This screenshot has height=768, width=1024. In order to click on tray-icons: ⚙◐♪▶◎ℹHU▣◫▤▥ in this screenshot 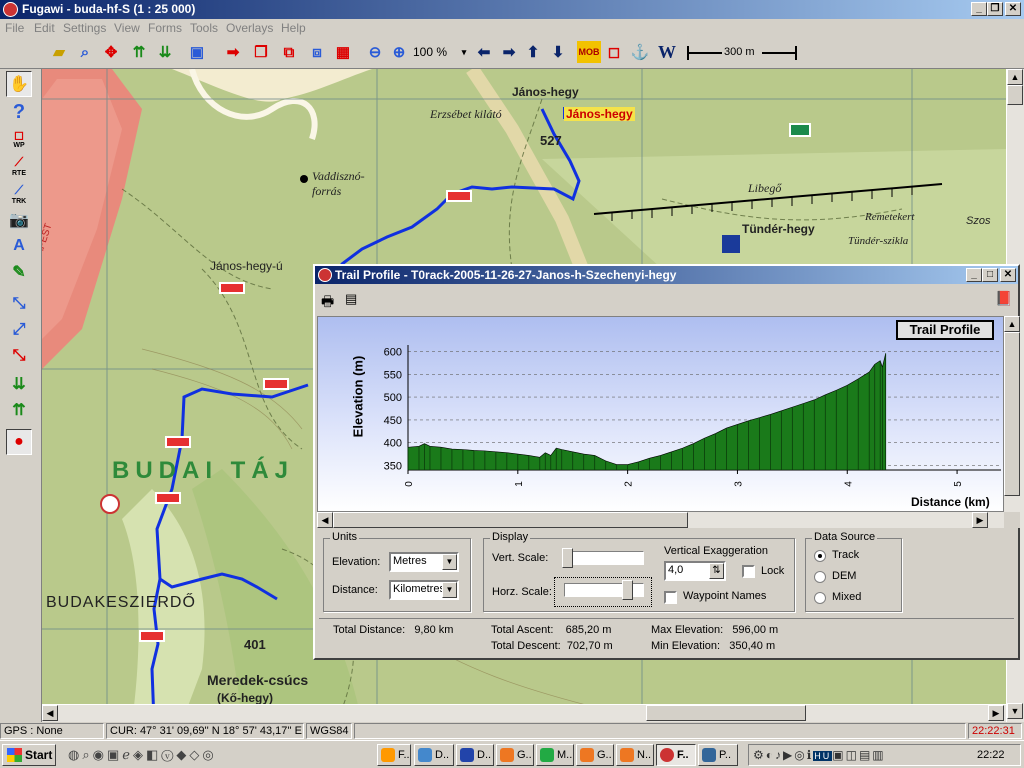, I will do `click(819, 755)`.